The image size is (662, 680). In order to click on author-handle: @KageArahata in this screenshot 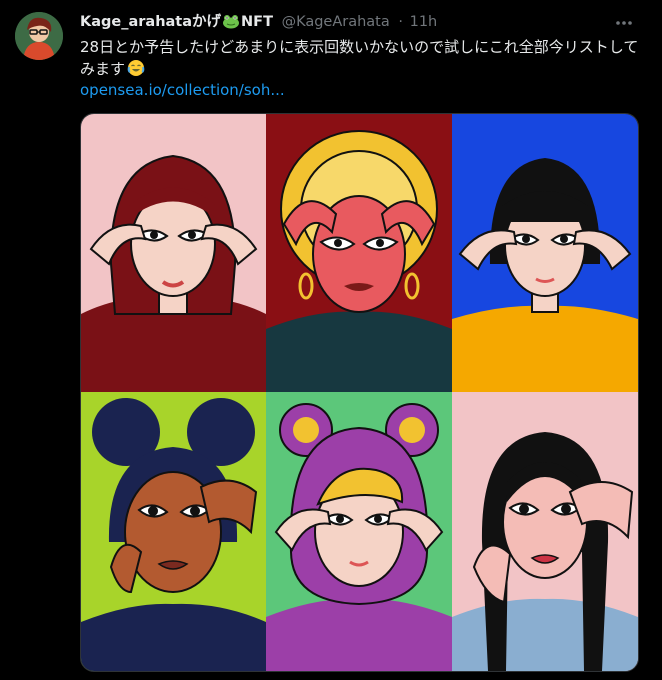, I will do `click(336, 22)`.